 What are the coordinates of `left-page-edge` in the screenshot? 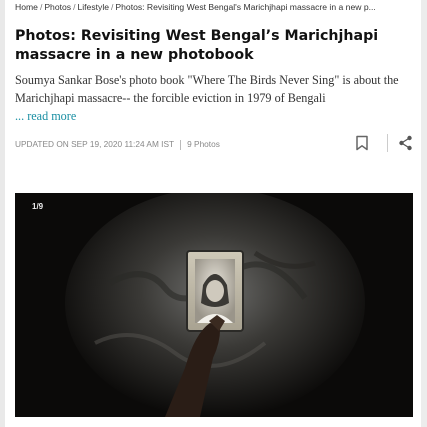 It's located at (2, 213).